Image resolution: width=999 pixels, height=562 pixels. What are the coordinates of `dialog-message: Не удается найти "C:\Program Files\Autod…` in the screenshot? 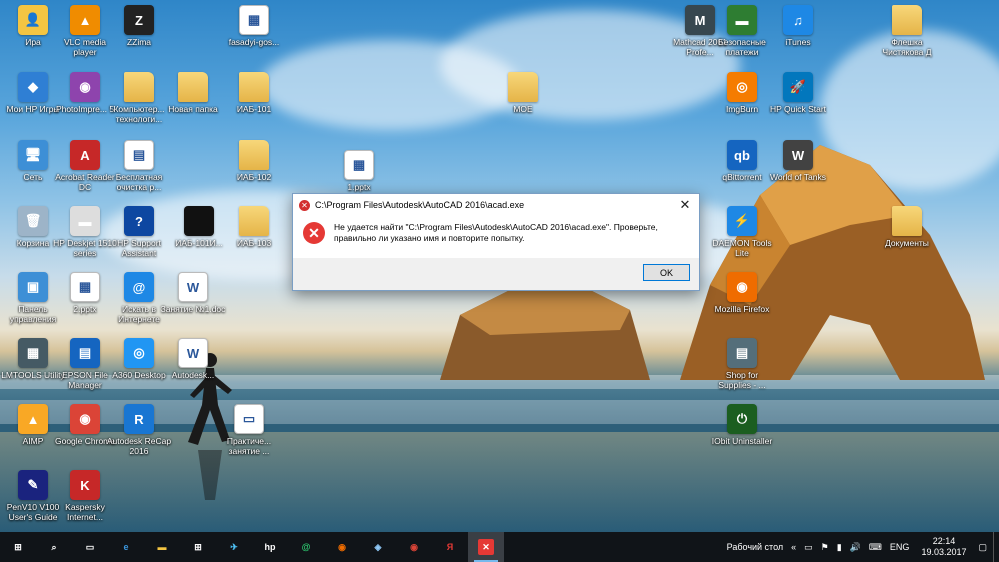 It's located at (496, 232).